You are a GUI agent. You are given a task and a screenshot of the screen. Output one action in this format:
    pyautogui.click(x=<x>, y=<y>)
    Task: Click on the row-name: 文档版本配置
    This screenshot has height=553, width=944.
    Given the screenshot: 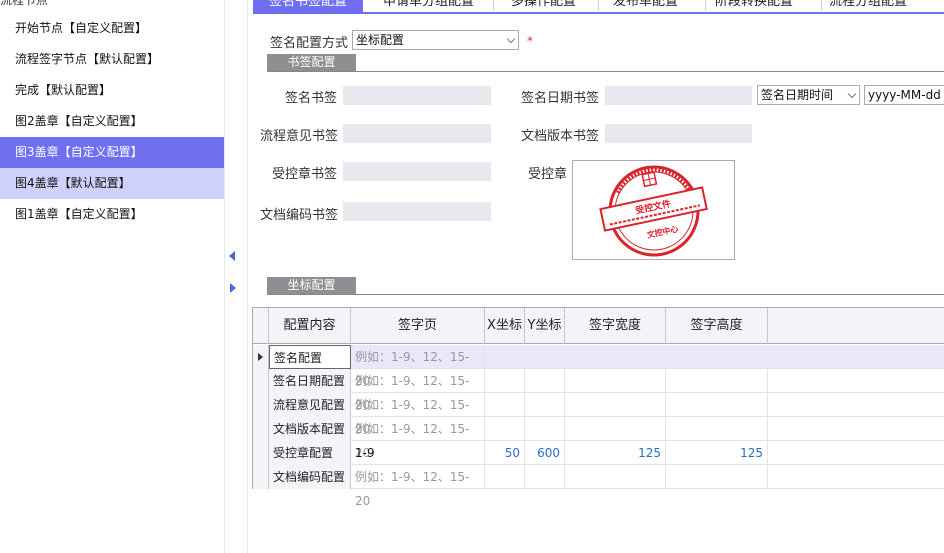 What is the action you would take?
    pyautogui.click(x=310, y=429)
    